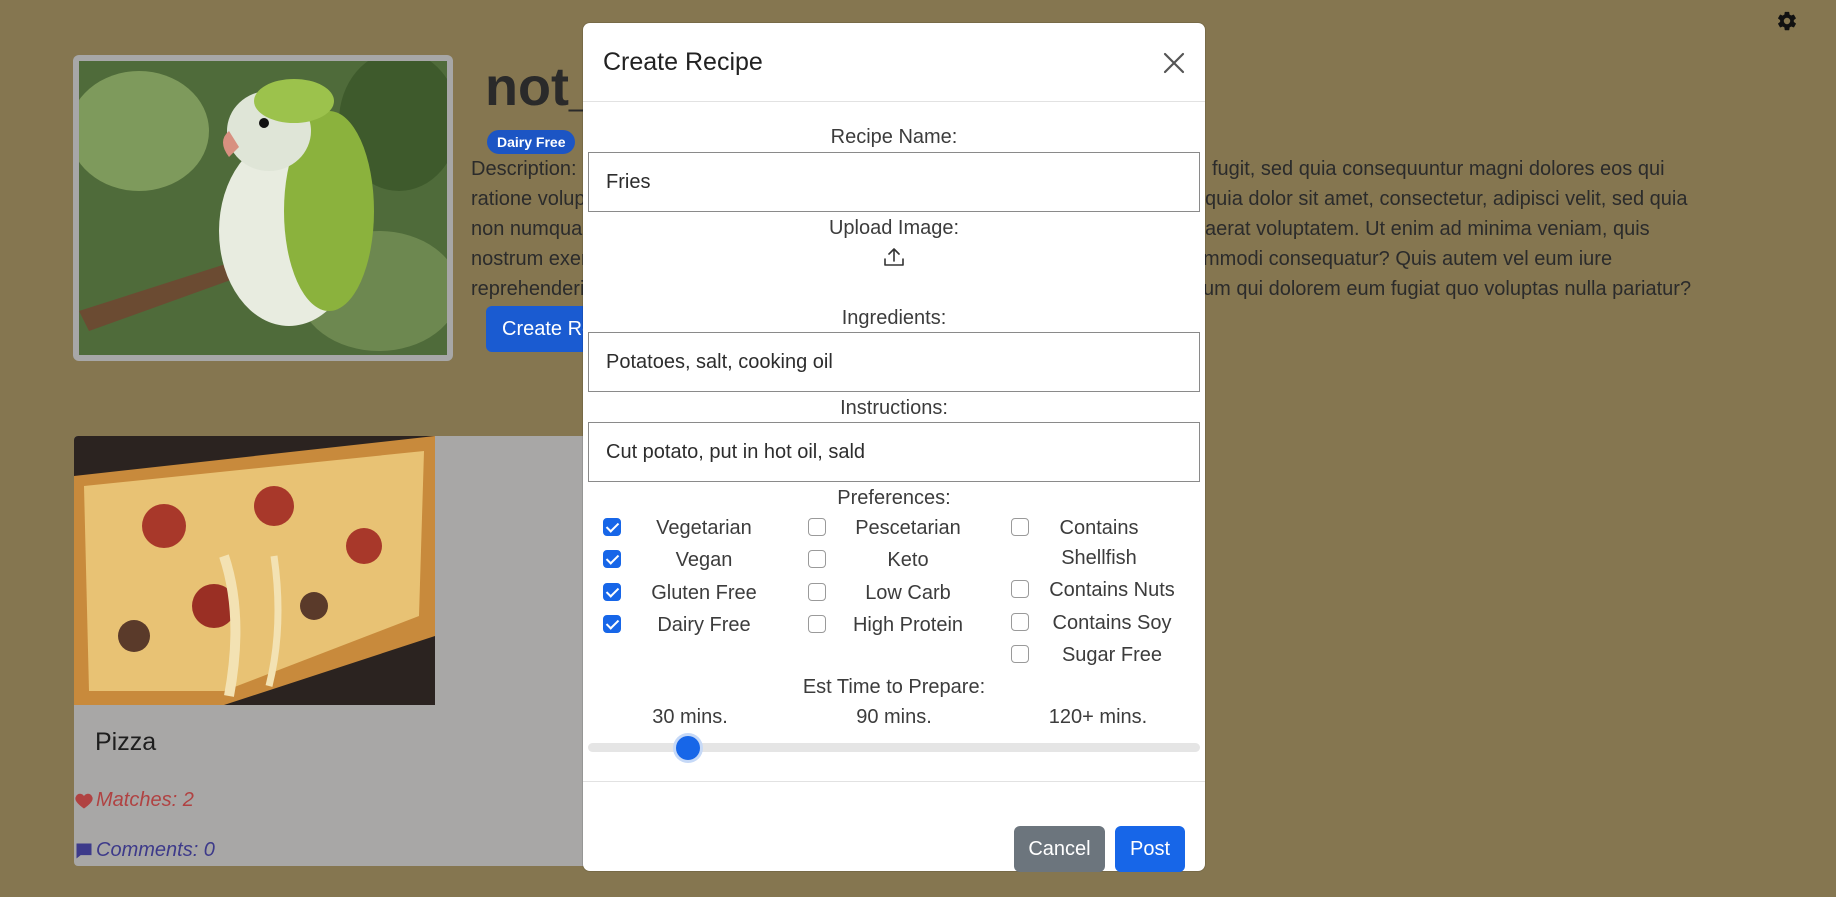 This screenshot has width=1836, height=897. What do you see at coordinates (84, 800) in the screenshot?
I see `heart-icon` at bounding box center [84, 800].